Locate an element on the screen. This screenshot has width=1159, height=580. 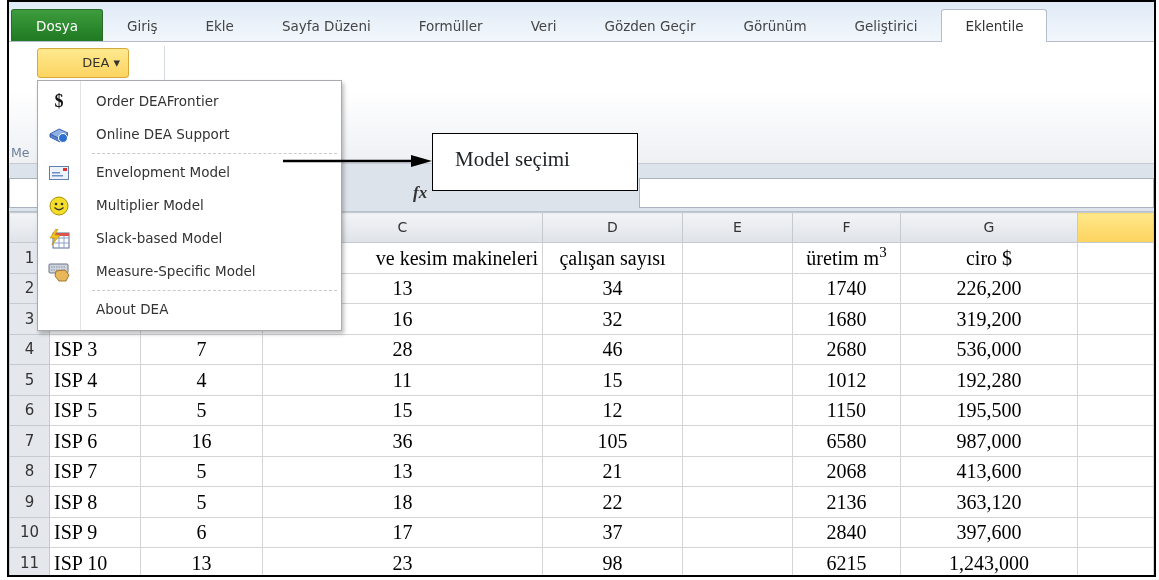
ribbon-tab: Görünüm is located at coordinates (775, 25).